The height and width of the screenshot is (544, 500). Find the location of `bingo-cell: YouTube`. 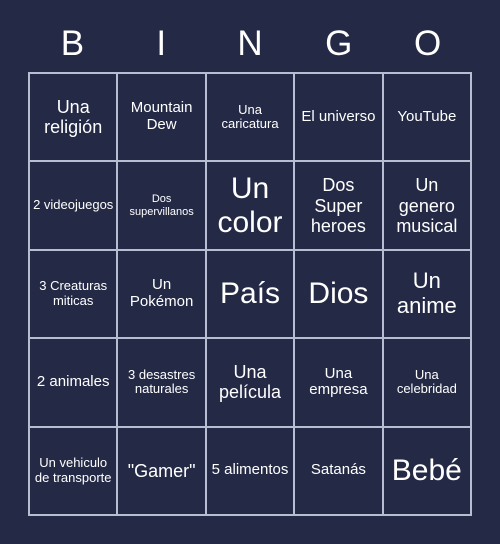

bingo-cell: YouTube is located at coordinates (428, 118).